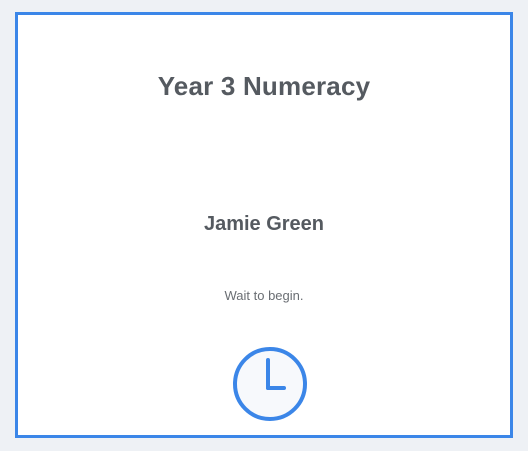 Image resolution: width=528 pixels, height=451 pixels. What do you see at coordinates (264, 86) in the screenshot?
I see `assessment-title: Year 3 Numeracy` at bounding box center [264, 86].